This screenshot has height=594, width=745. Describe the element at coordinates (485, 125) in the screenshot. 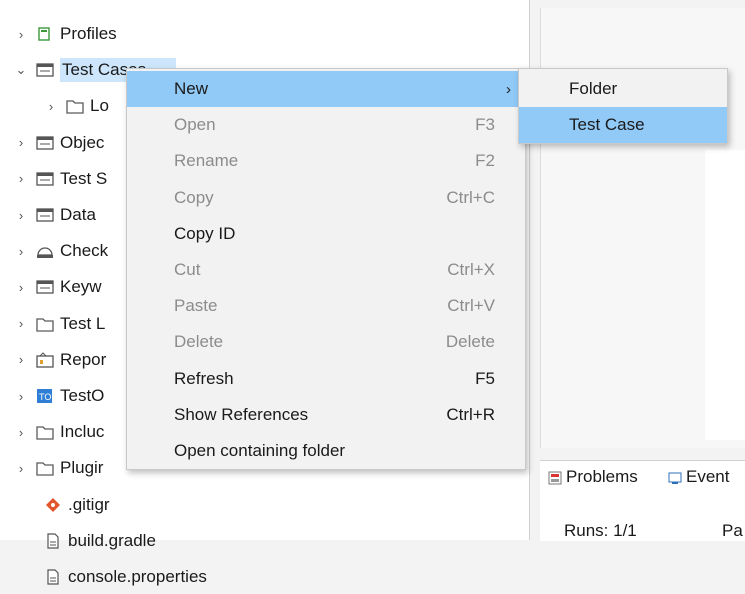

I see `menu-item-shortcut: F3` at that location.